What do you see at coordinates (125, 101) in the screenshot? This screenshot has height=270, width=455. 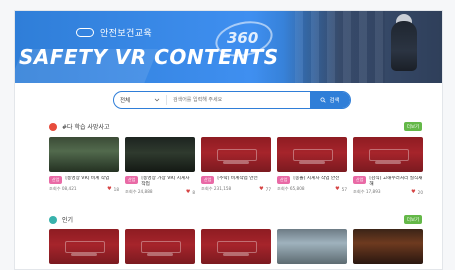 I see `category-select-value: 전체` at bounding box center [125, 101].